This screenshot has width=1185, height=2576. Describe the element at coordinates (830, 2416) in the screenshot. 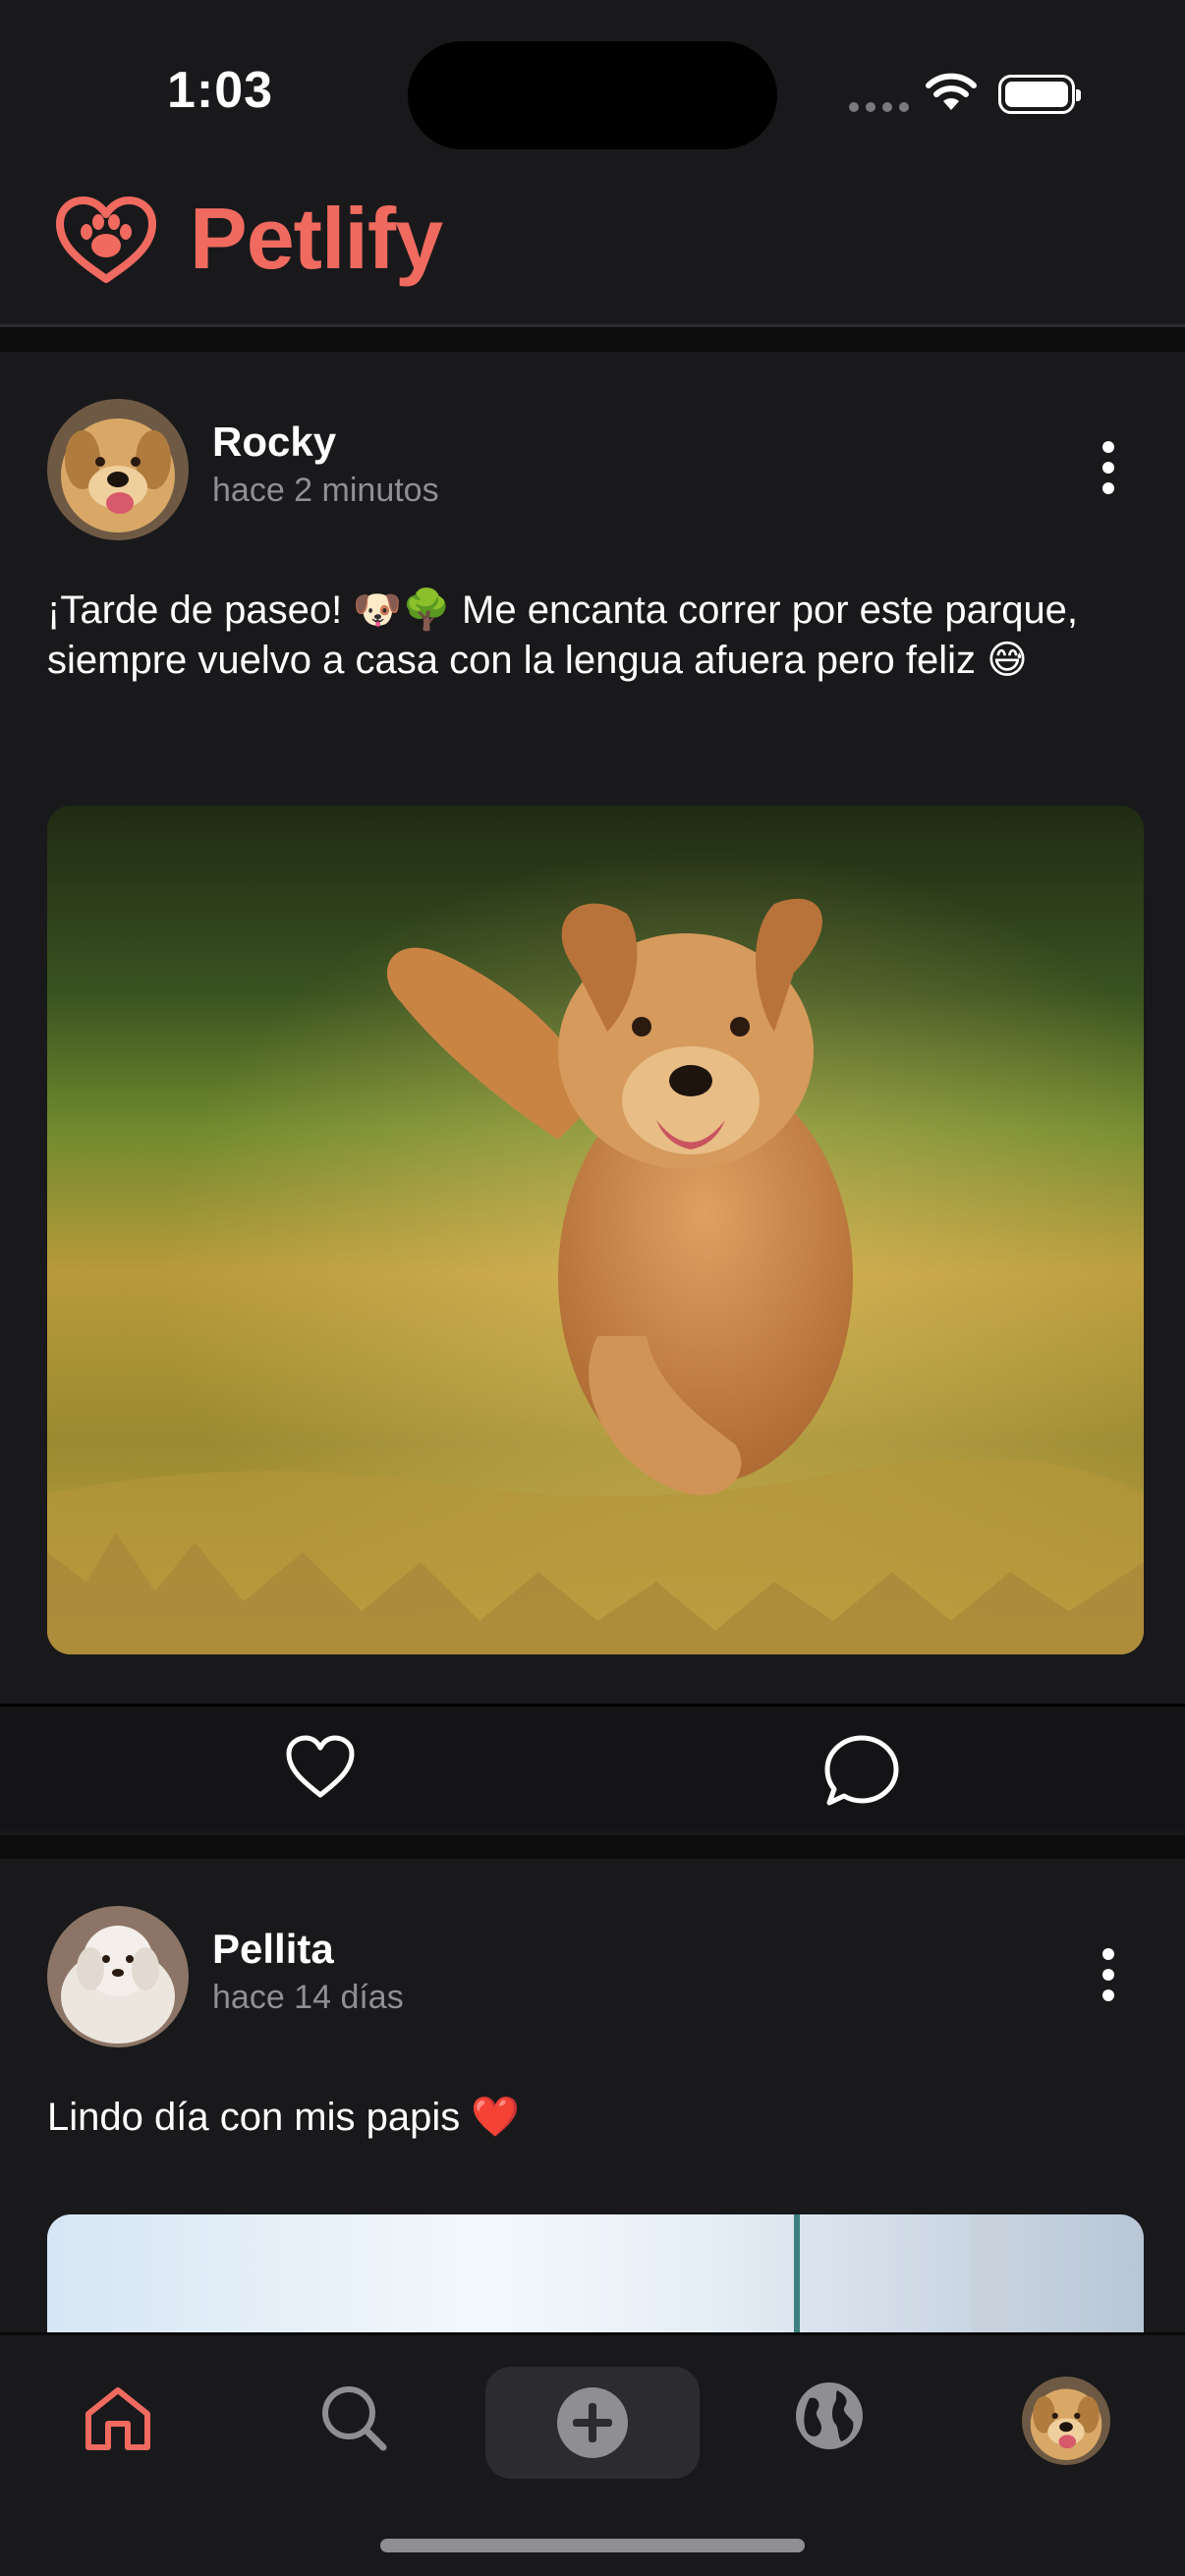

I see `globe-icon` at that location.